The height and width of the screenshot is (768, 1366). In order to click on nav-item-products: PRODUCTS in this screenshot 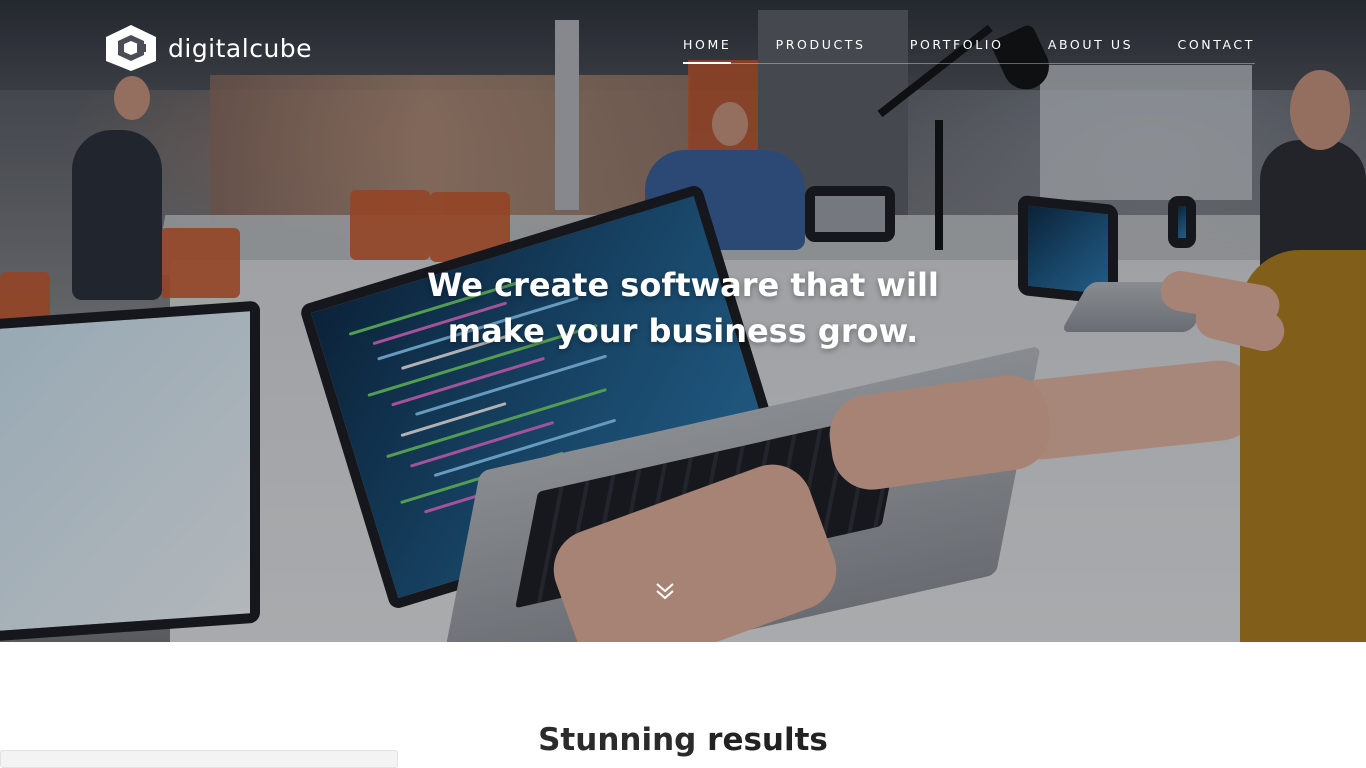, I will do `click(821, 50)`.